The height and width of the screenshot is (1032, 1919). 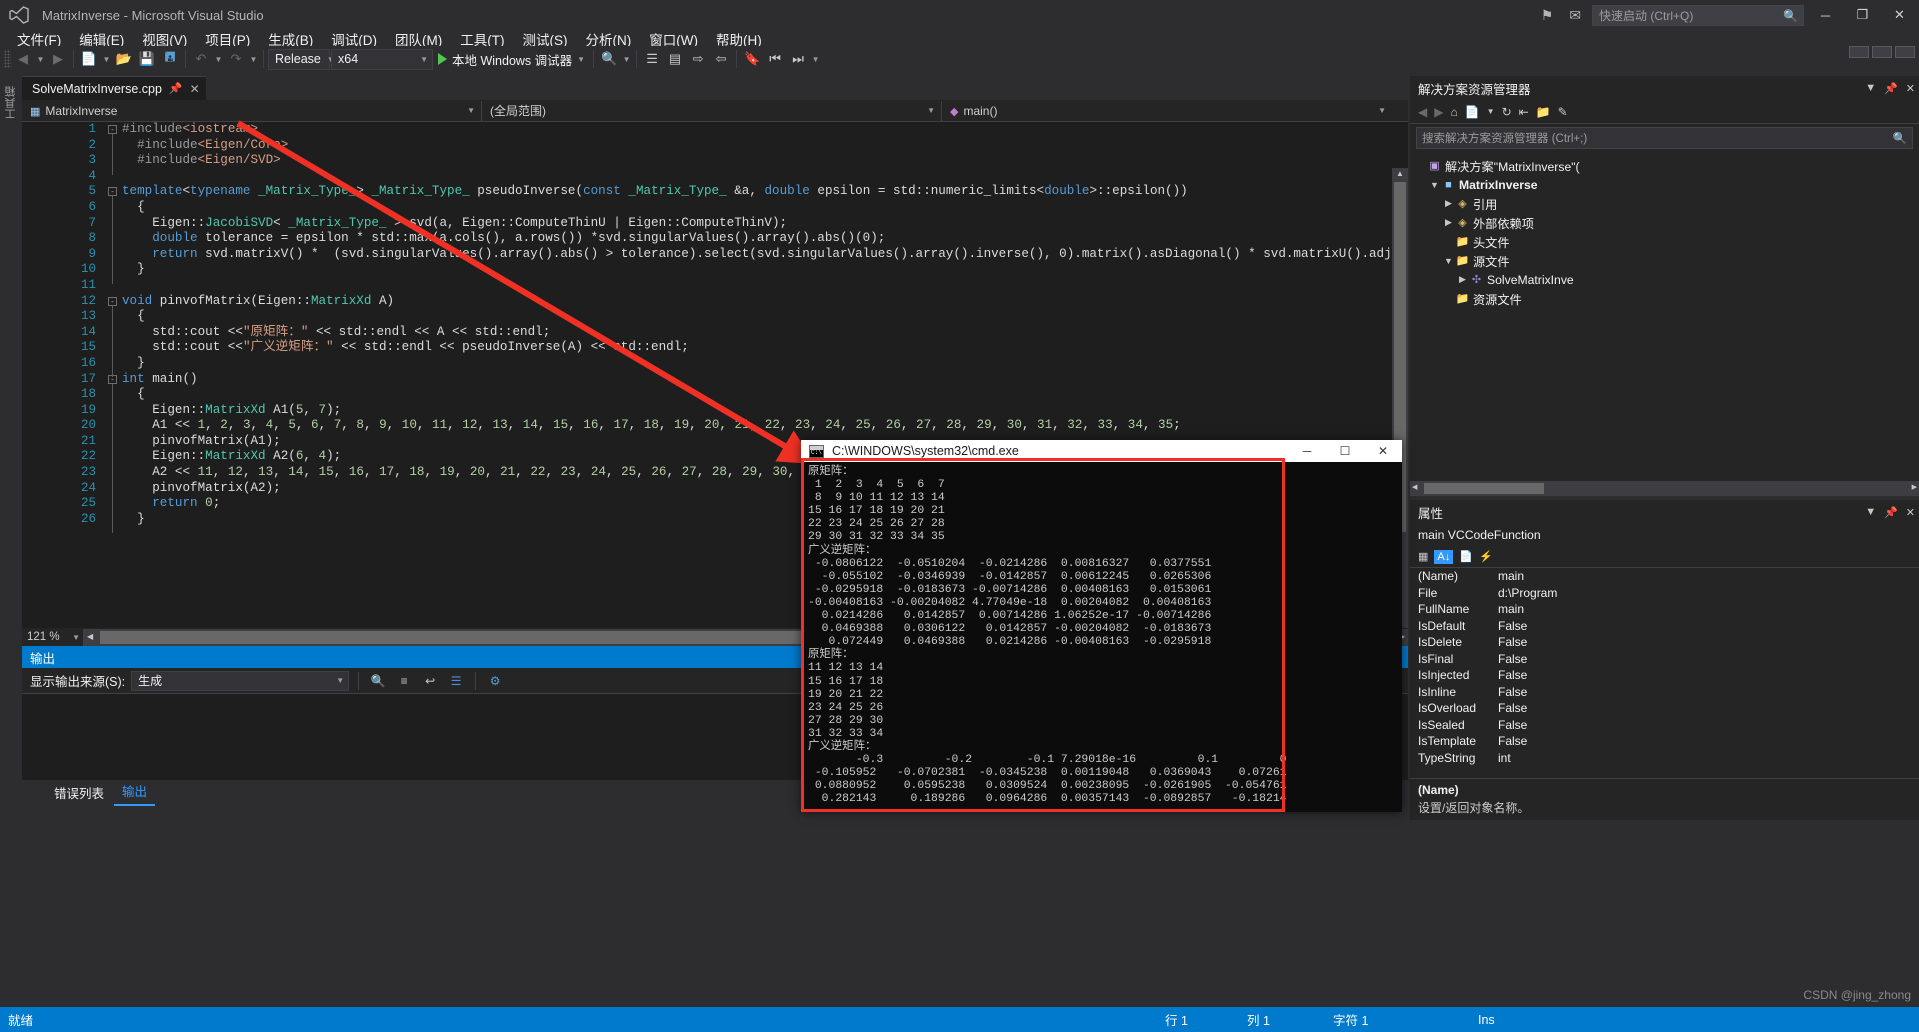 I want to click on output-settings-icon: ⚙, so click(x=495, y=681).